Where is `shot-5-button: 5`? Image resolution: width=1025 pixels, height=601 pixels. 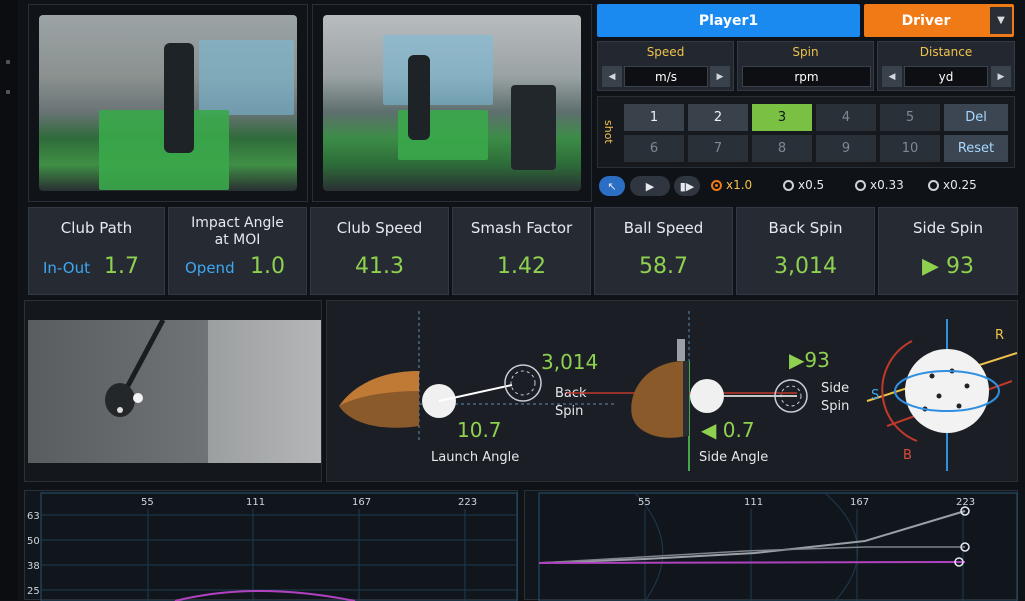 shot-5-button: 5 is located at coordinates (910, 117).